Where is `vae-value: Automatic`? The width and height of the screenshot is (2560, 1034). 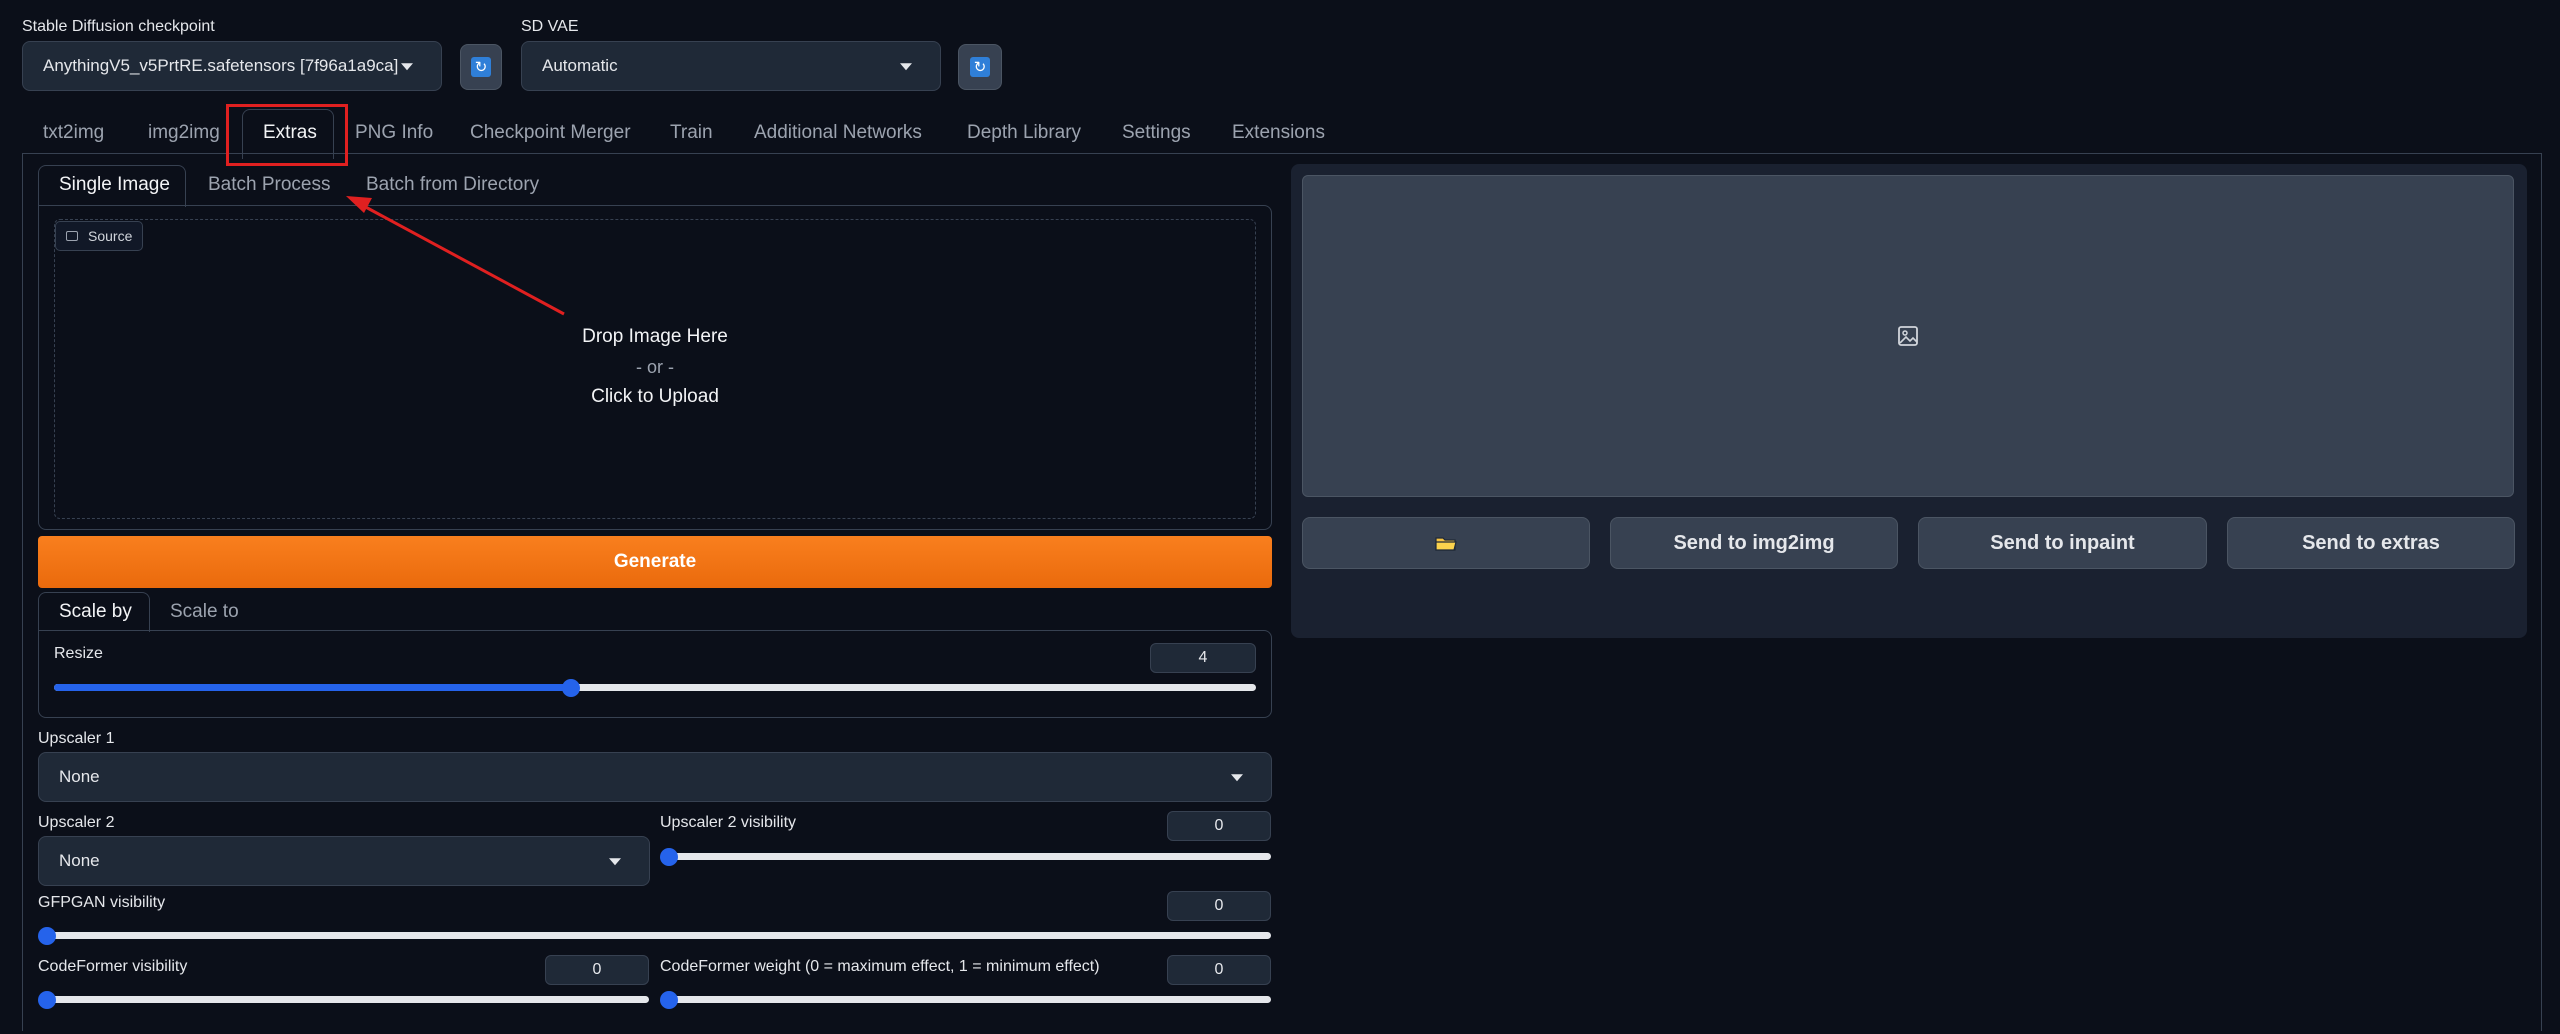
vae-value: Automatic is located at coordinates (580, 65).